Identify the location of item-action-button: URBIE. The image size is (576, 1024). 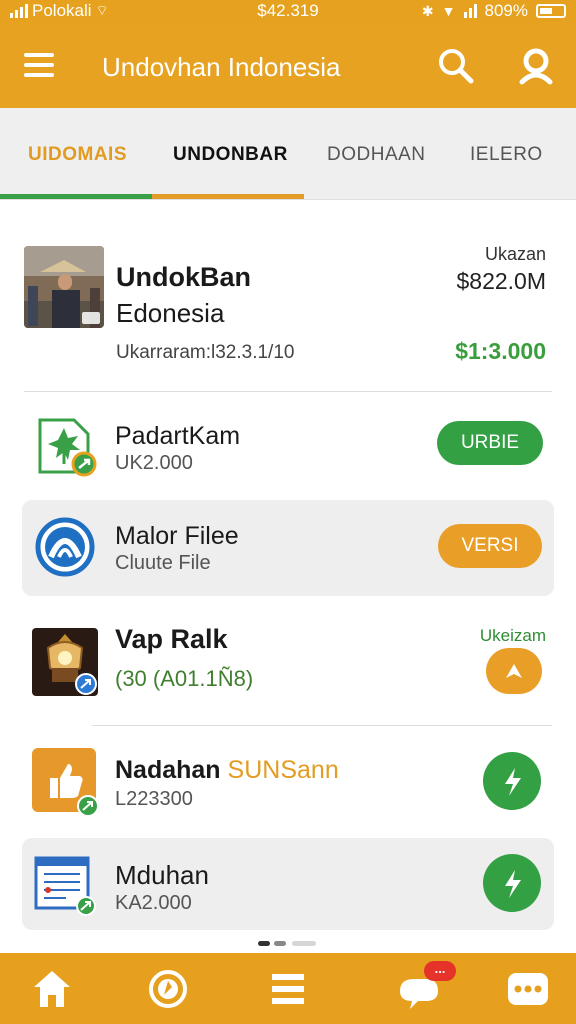
(490, 443).